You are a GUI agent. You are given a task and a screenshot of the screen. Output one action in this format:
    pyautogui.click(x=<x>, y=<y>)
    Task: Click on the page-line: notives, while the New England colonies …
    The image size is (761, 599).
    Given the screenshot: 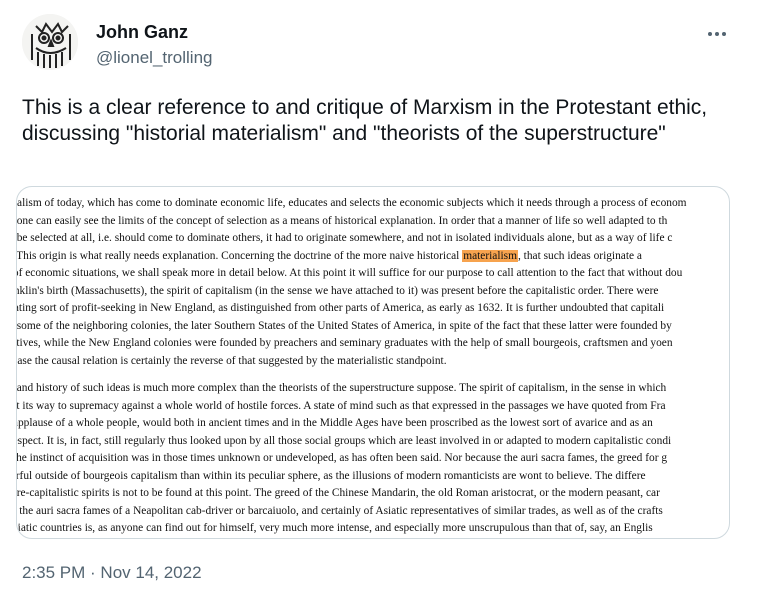 What is the action you would take?
    pyautogui.click(x=344, y=343)
    